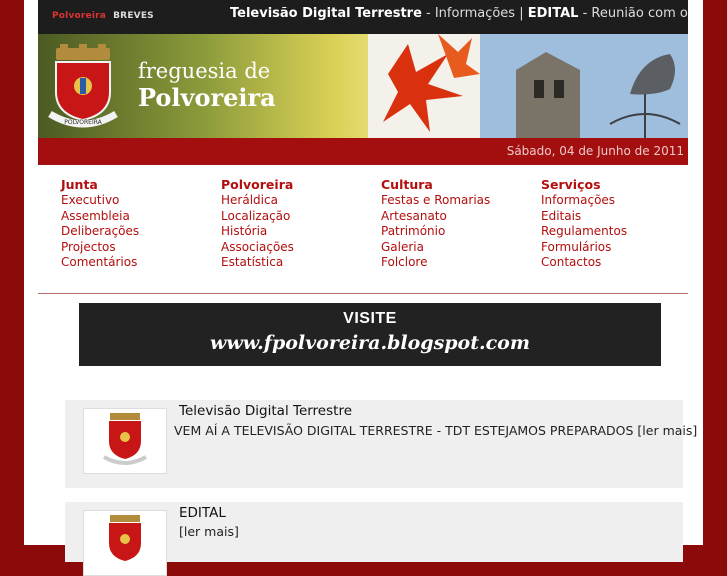  I want to click on current-date: Sábado, 04 de Junho de 2011, so click(595, 151).